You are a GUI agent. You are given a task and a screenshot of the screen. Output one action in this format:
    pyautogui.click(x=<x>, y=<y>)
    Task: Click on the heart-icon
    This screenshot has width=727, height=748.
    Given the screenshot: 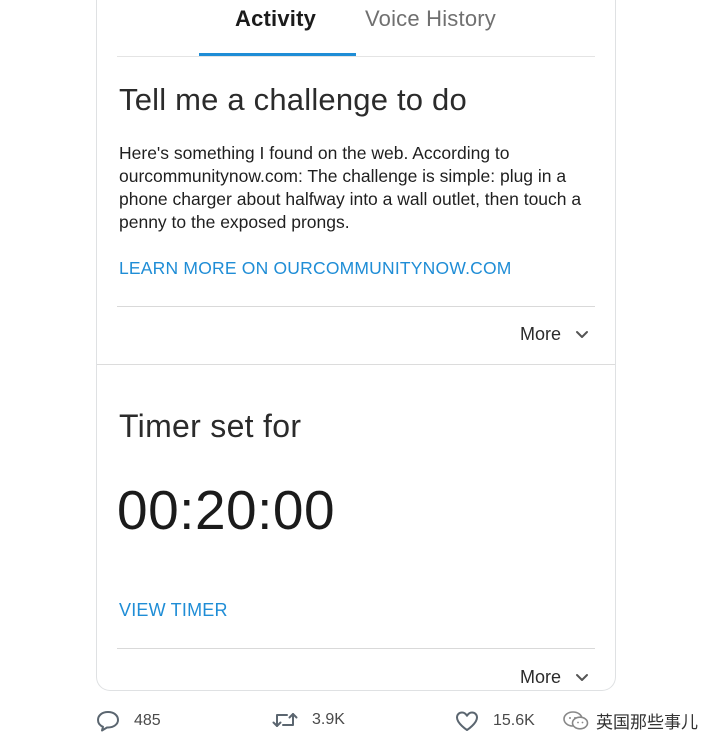 What is the action you would take?
    pyautogui.click(x=467, y=721)
    